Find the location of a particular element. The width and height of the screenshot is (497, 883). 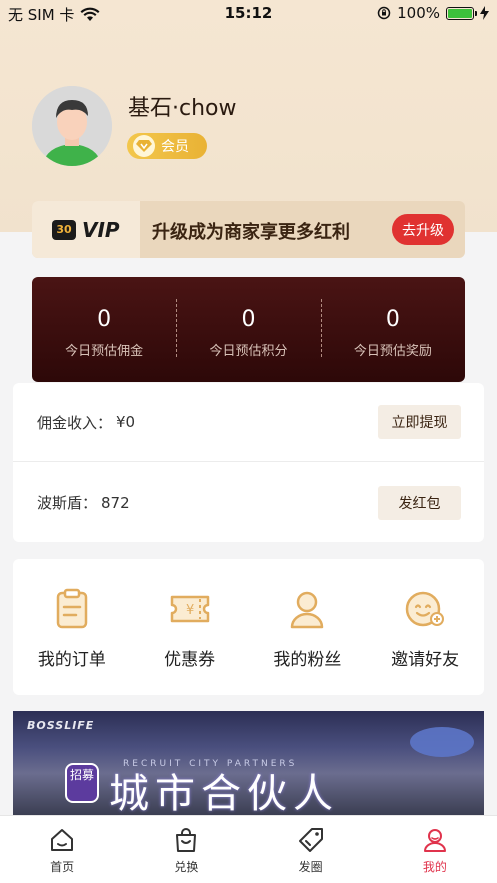

tab-home: 首页 is located at coordinates (62, 849).